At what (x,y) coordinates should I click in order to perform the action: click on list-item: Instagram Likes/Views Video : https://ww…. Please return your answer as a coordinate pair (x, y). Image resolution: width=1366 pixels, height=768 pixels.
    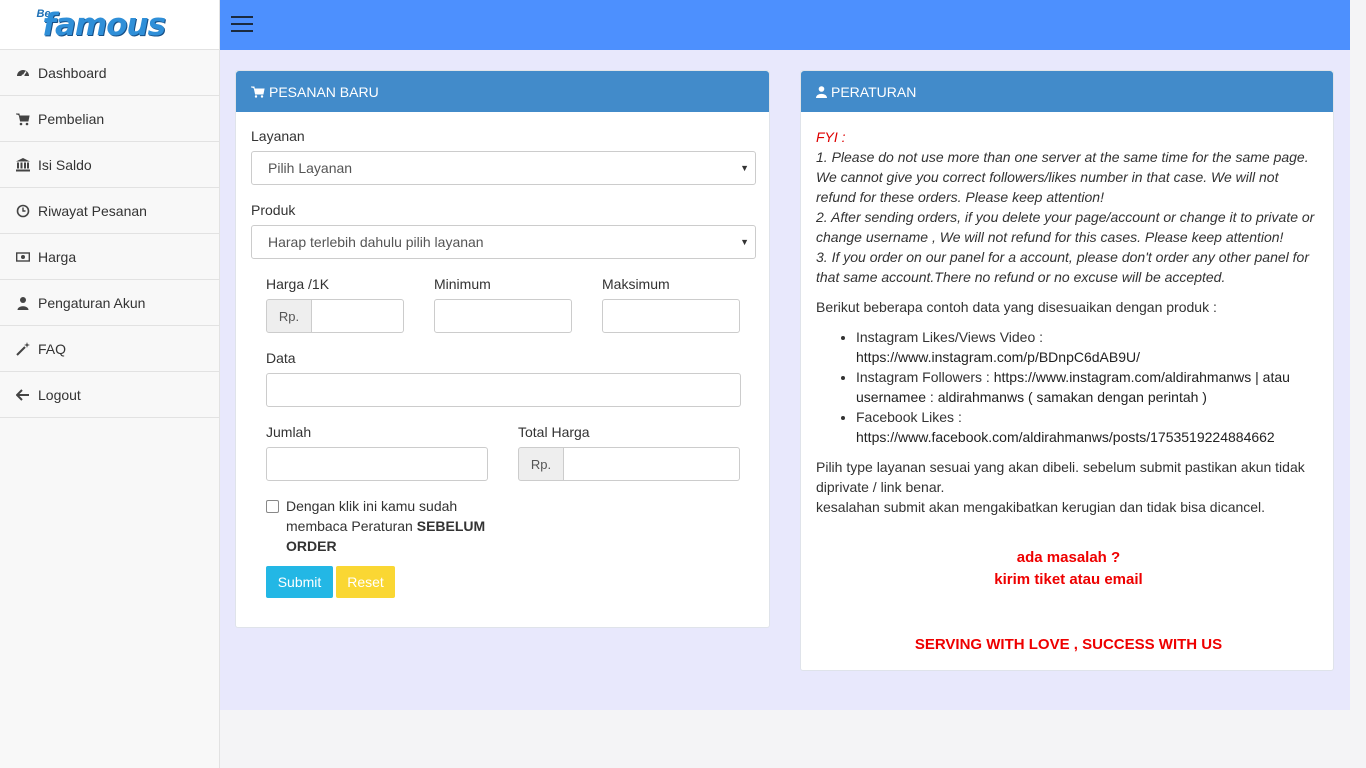
    Looking at the image, I should click on (1088, 347).